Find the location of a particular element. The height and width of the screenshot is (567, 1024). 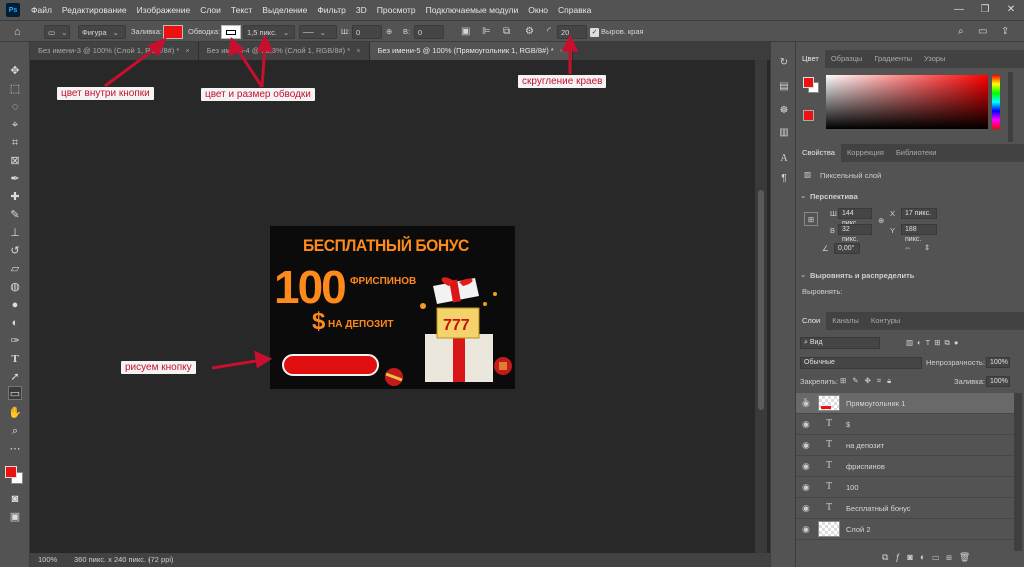

foreground-color-swatch is located at coordinates (11, 472).